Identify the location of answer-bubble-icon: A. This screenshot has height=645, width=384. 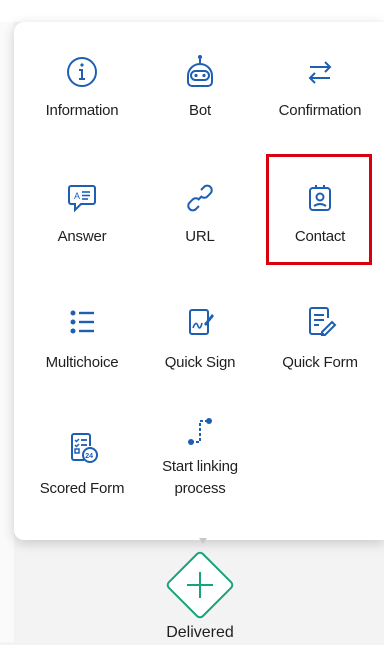
(82, 199).